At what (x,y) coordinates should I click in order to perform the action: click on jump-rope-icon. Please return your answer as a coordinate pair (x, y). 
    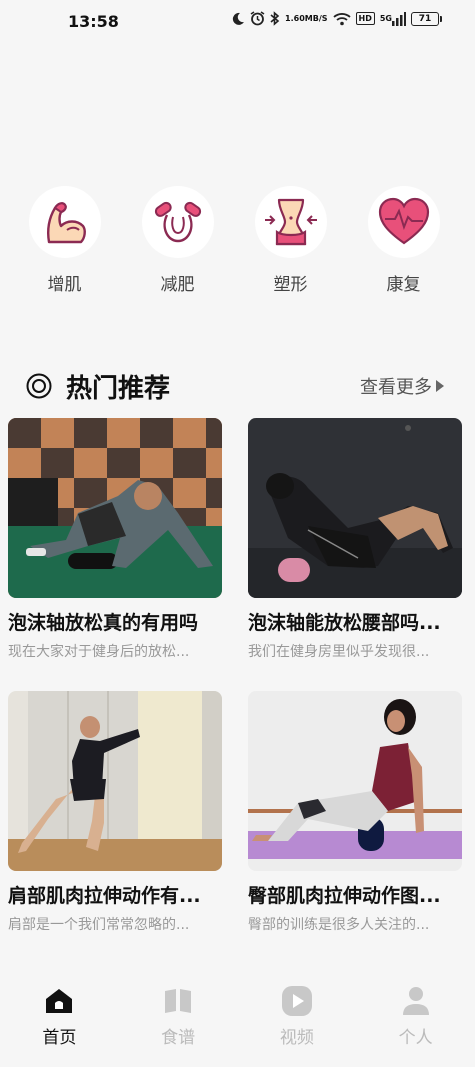
    Looking at the image, I should click on (177, 222).